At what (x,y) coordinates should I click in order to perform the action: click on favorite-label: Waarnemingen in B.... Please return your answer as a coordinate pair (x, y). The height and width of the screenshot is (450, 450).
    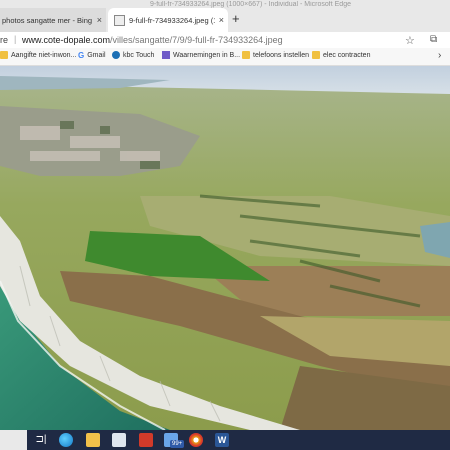
    Looking at the image, I should click on (207, 55).